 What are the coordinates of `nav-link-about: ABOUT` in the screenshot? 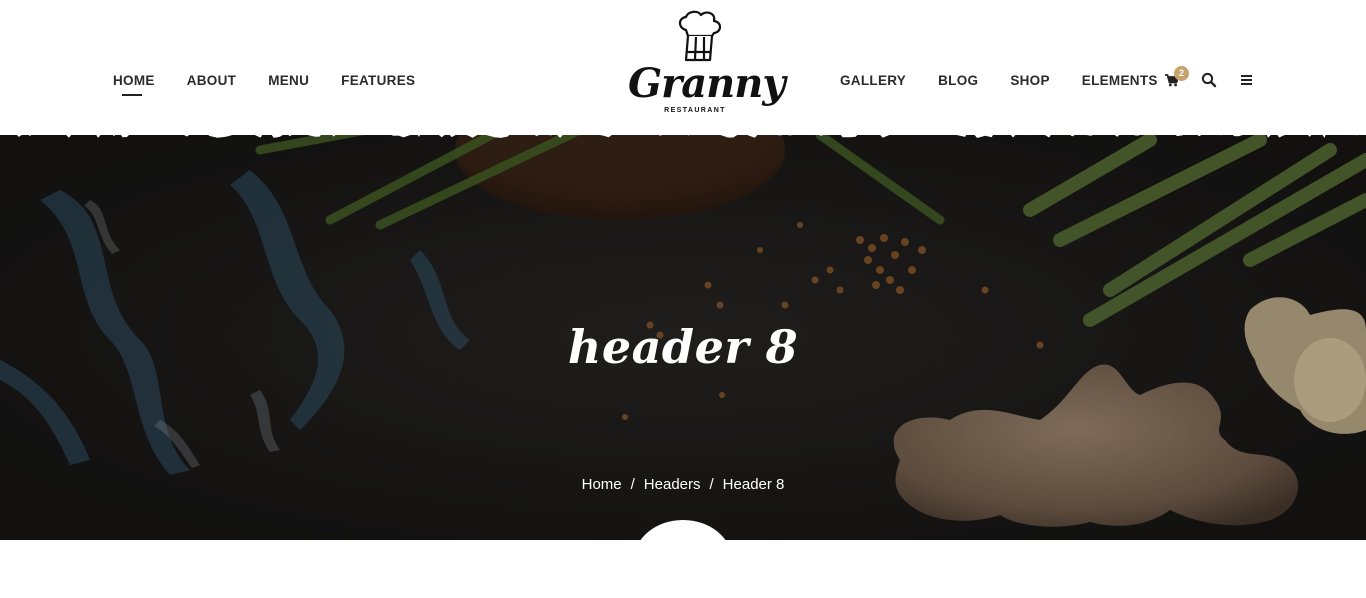 It's located at (212, 81).